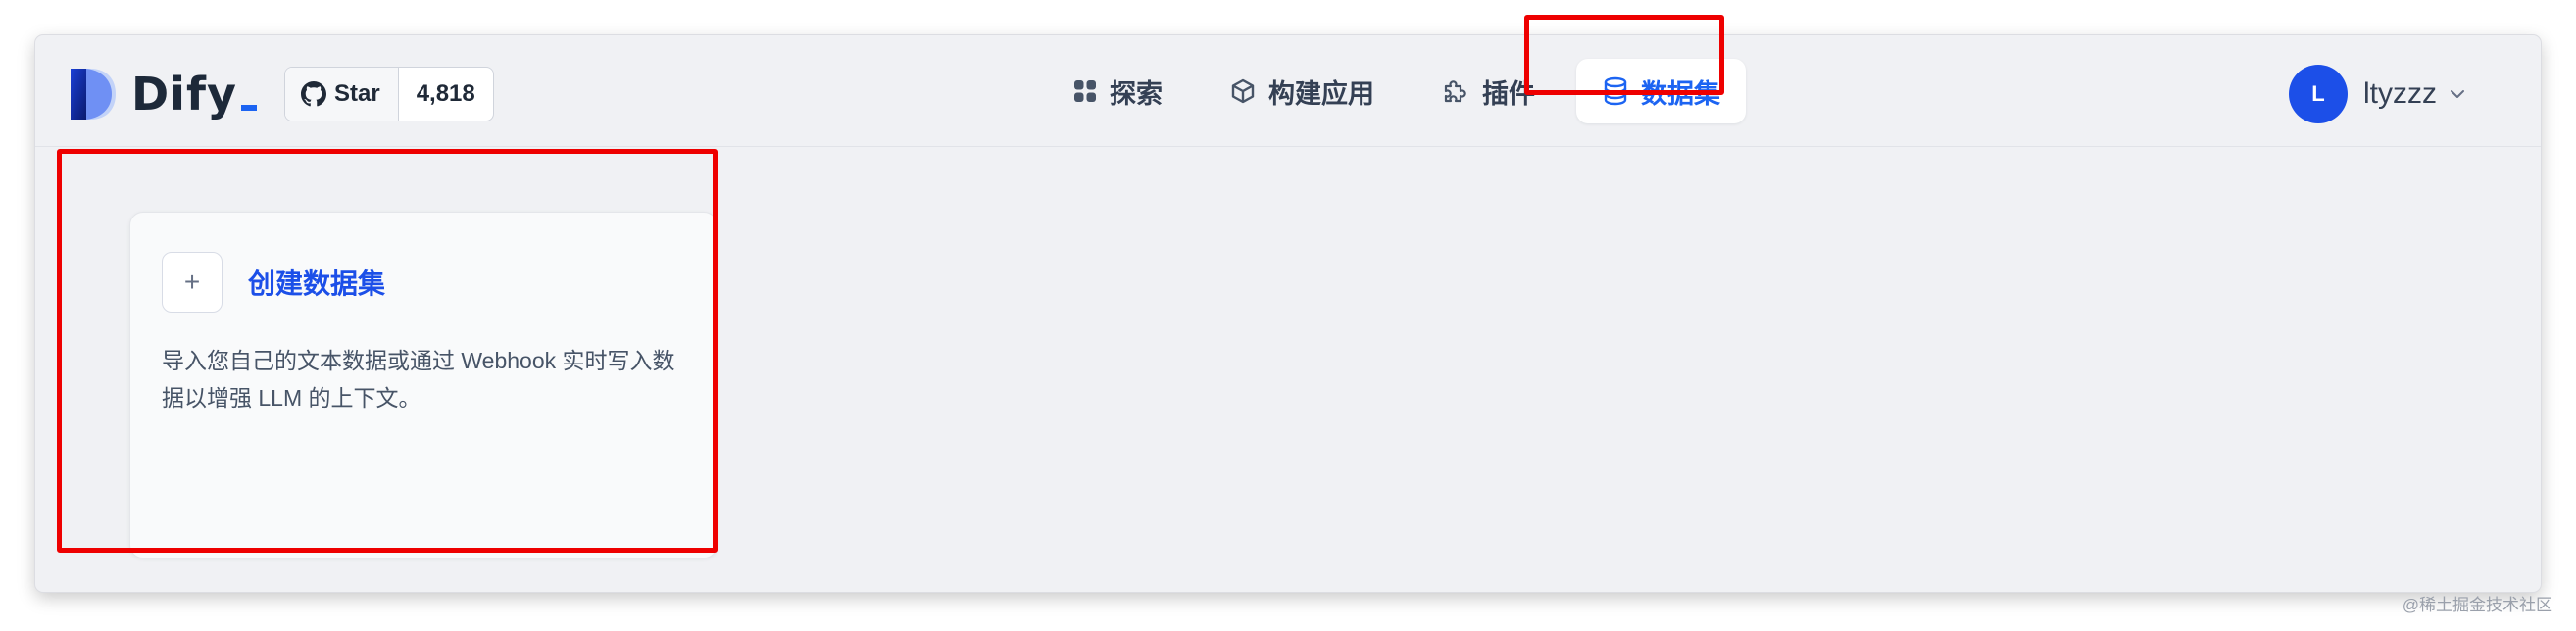 The image size is (2576, 631). Describe the element at coordinates (446, 94) in the screenshot. I see `star-count: 4,818` at that location.